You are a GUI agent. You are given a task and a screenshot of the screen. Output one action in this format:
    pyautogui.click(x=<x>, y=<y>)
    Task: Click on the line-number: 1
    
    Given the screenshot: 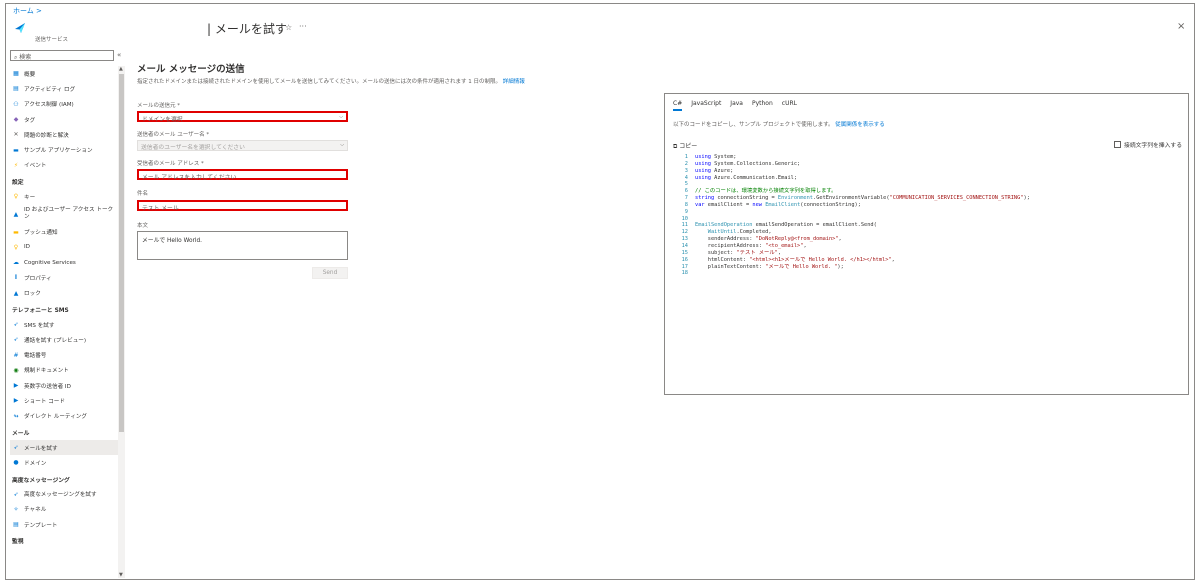 What is the action you would take?
    pyautogui.click(x=686, y=157)
    